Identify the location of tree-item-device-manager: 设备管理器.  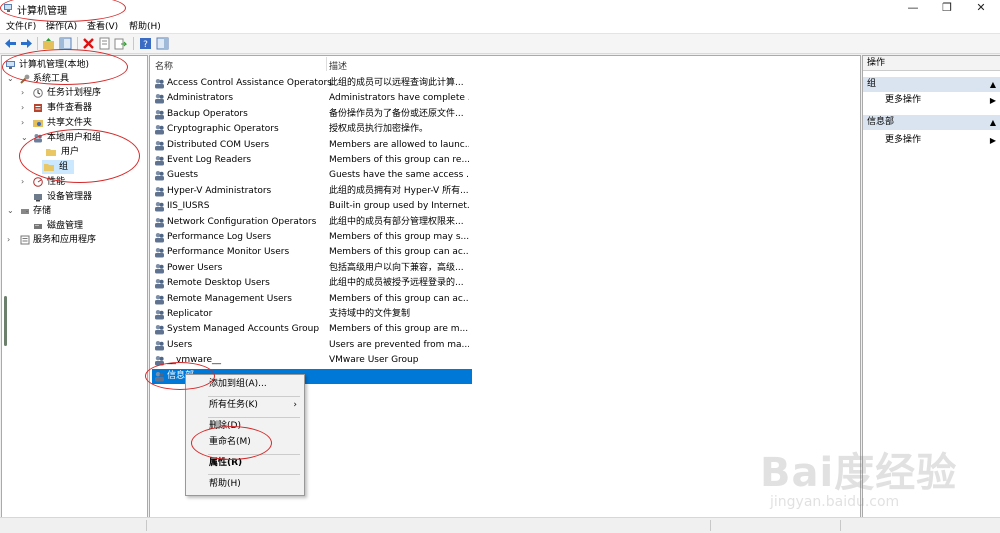
(74, 197).